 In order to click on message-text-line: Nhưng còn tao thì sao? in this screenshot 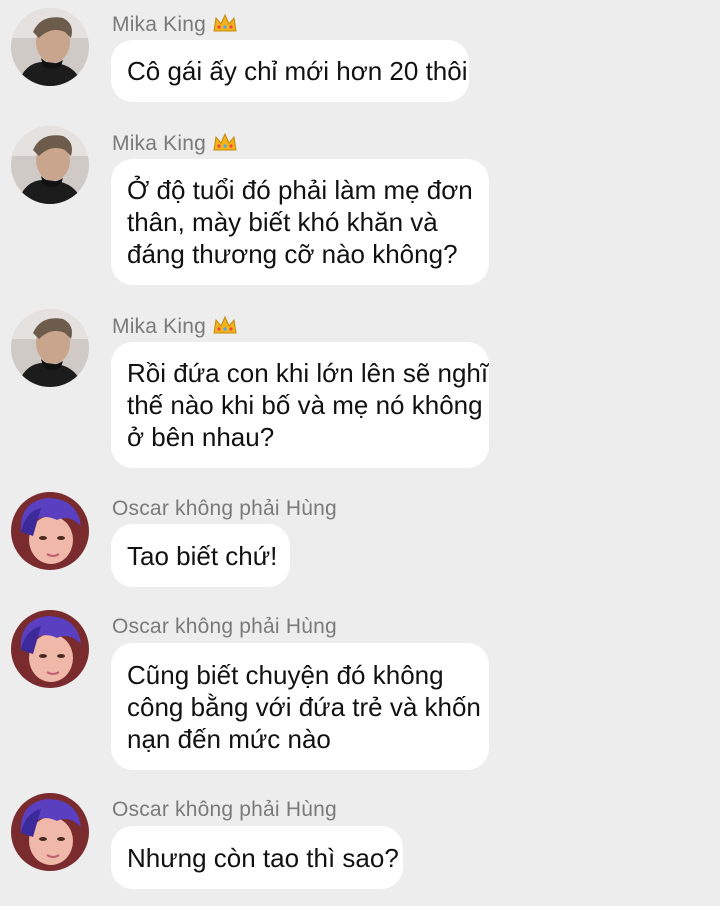, I will do `click(263, 858)`.